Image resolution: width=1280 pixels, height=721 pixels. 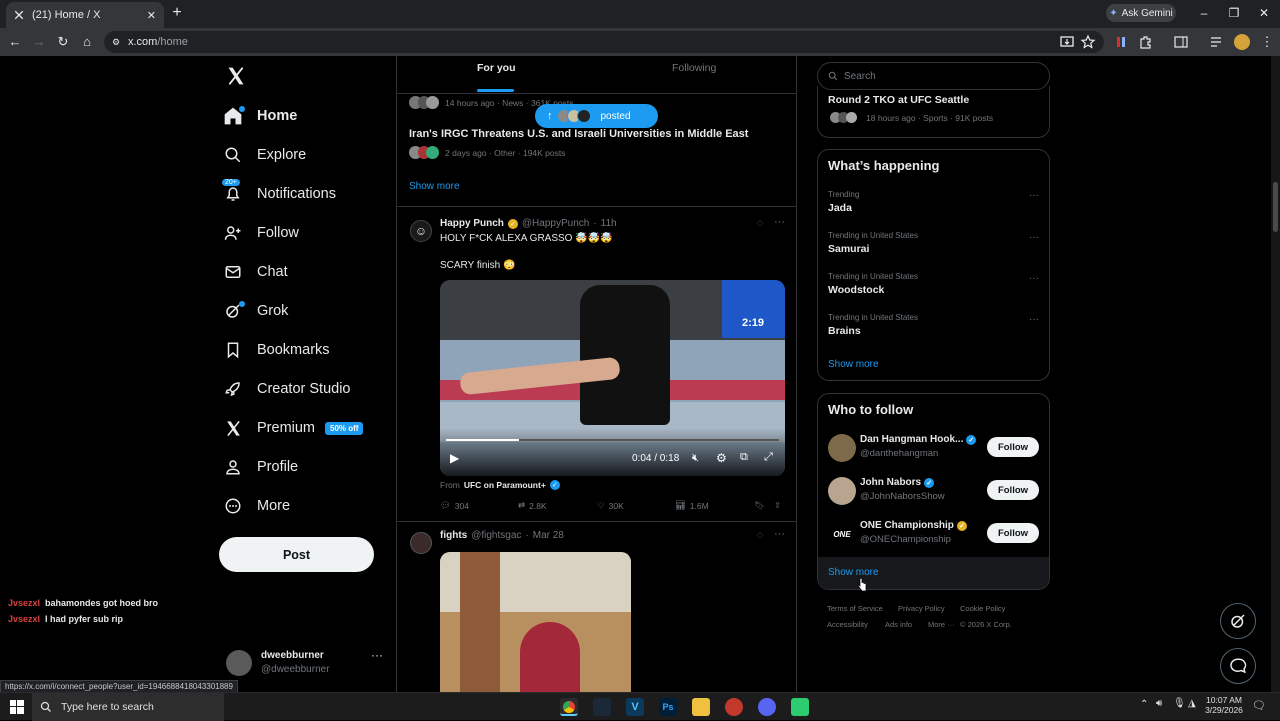 I want to click on messages-float-button, so click(x=1238, y=666).